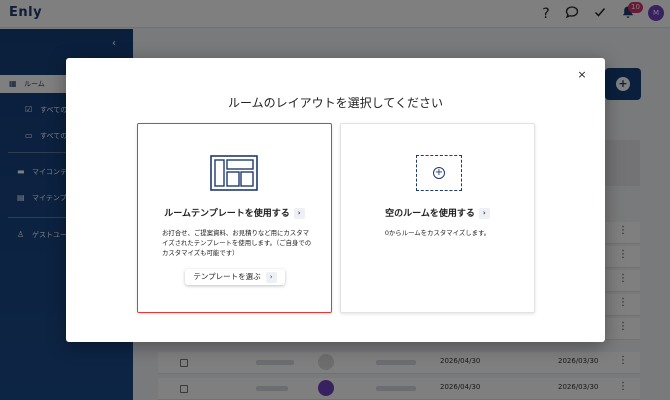 The width and height of the screenshot is (670, 400). Describe the element at coordinates (227, 214) in the screenshot. I see `option-title-text: ルームテンプレートを使用する` at that location.